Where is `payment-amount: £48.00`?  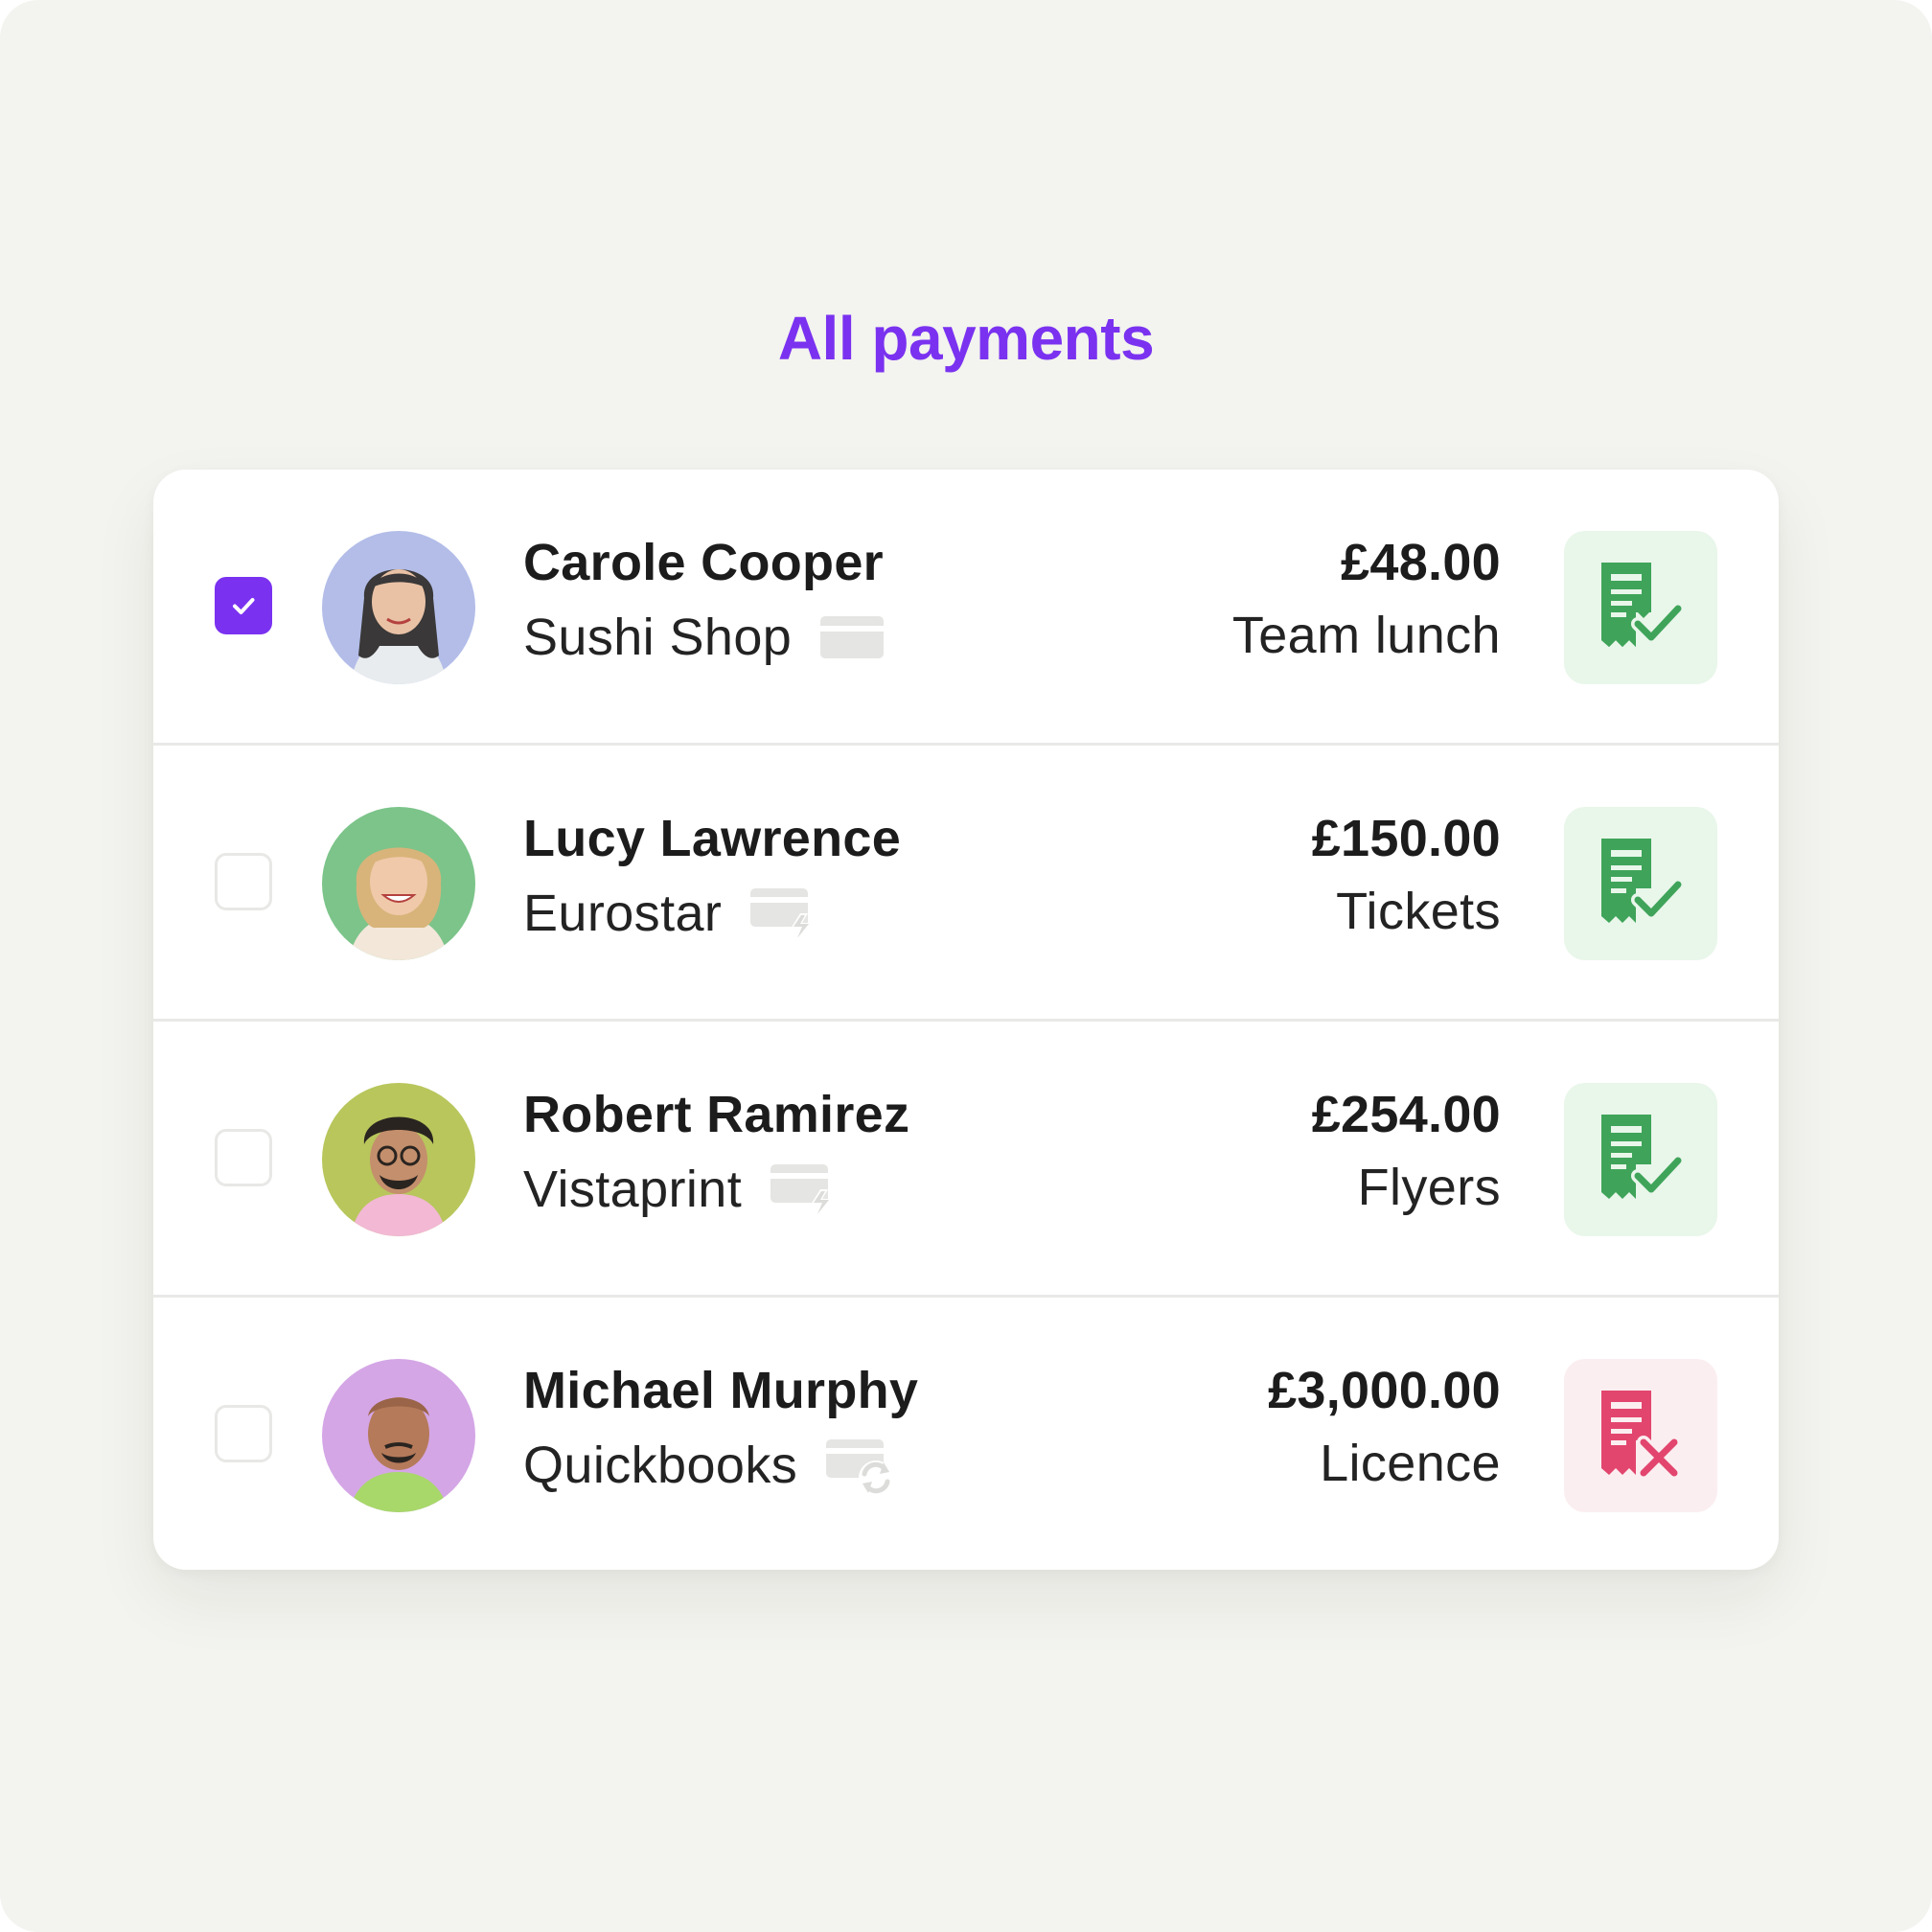
payment-amount: £48.00 is located at coordinates (1421, 562).